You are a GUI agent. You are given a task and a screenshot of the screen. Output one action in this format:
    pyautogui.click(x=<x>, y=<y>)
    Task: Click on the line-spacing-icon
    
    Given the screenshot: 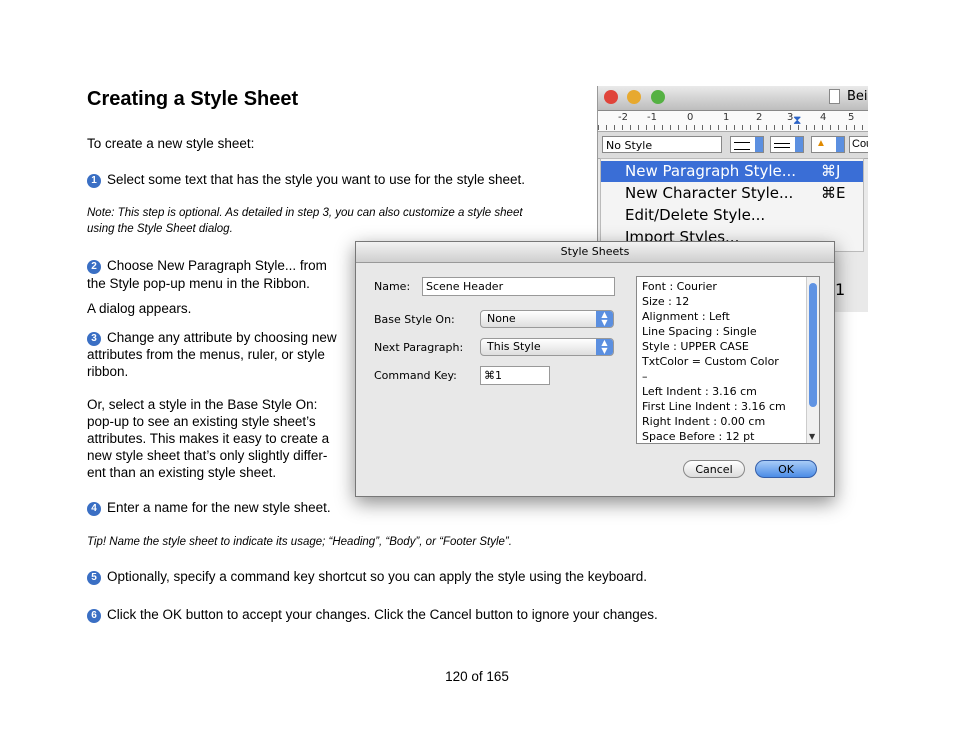 What is the action you would take?
    pyautogui.click(x=782, y=145)
    